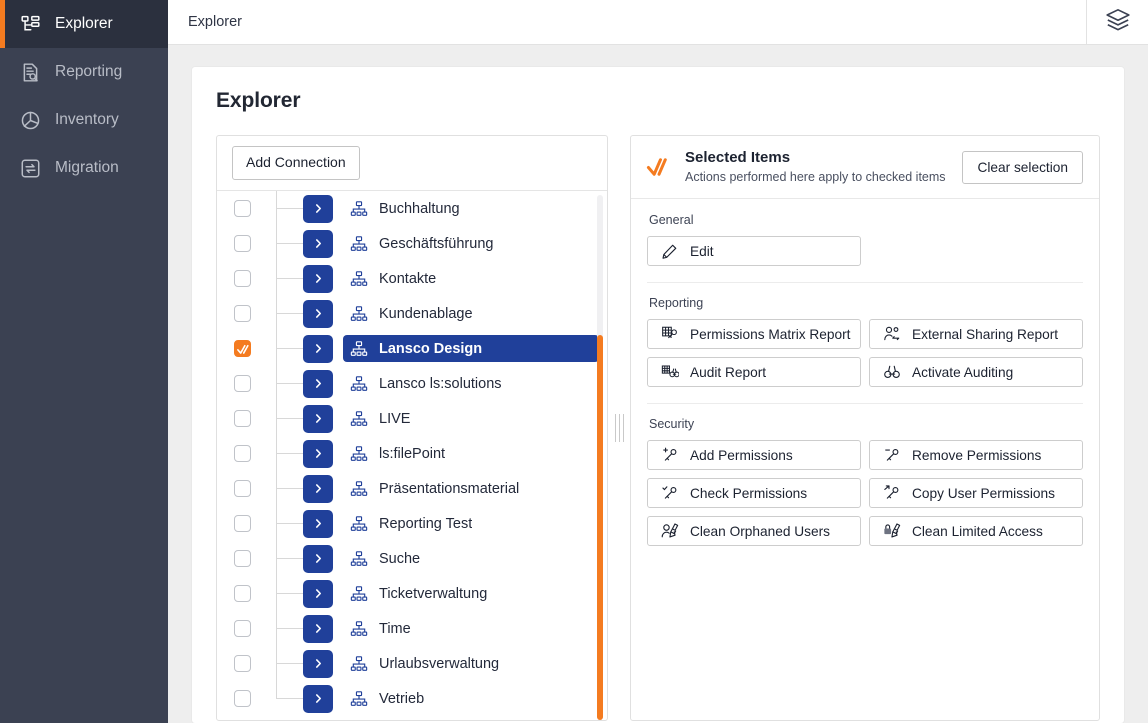 The height and width of the screenshot is (723, 1148). I want to click on tree-row-content: LIVE, so click(471, 418).